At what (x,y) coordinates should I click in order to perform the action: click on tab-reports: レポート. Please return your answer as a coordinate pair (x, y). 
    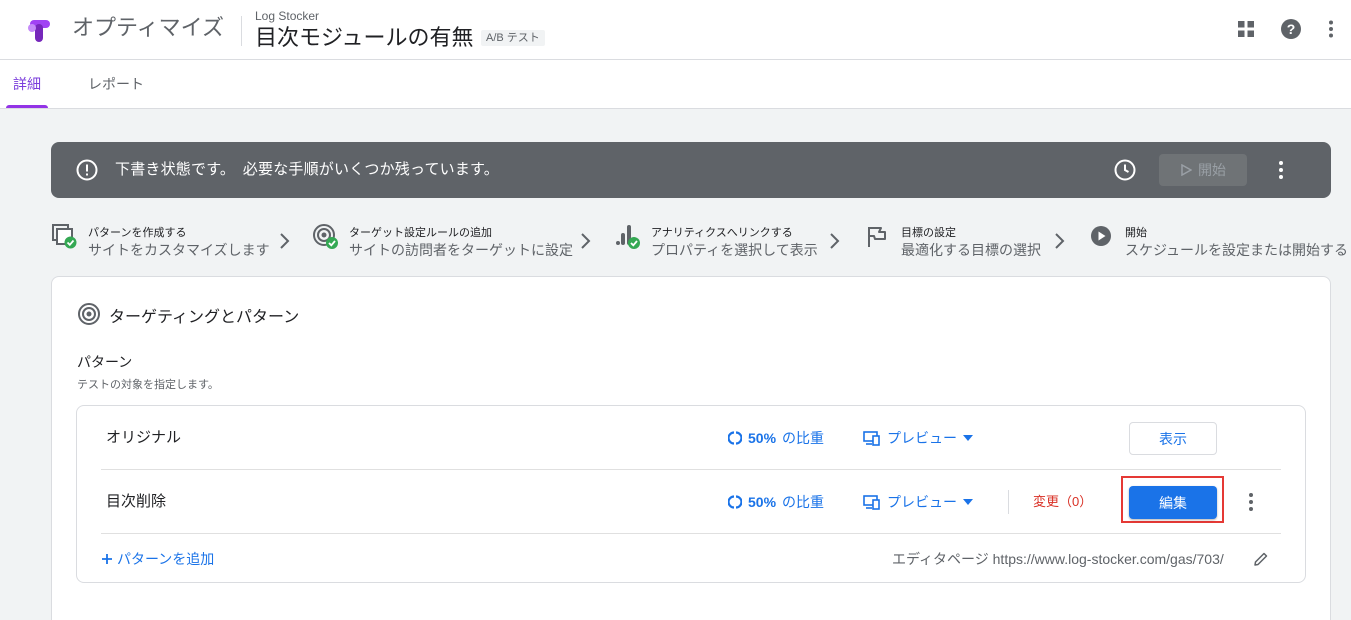
    Looking at the image, I should click on (116, 84).